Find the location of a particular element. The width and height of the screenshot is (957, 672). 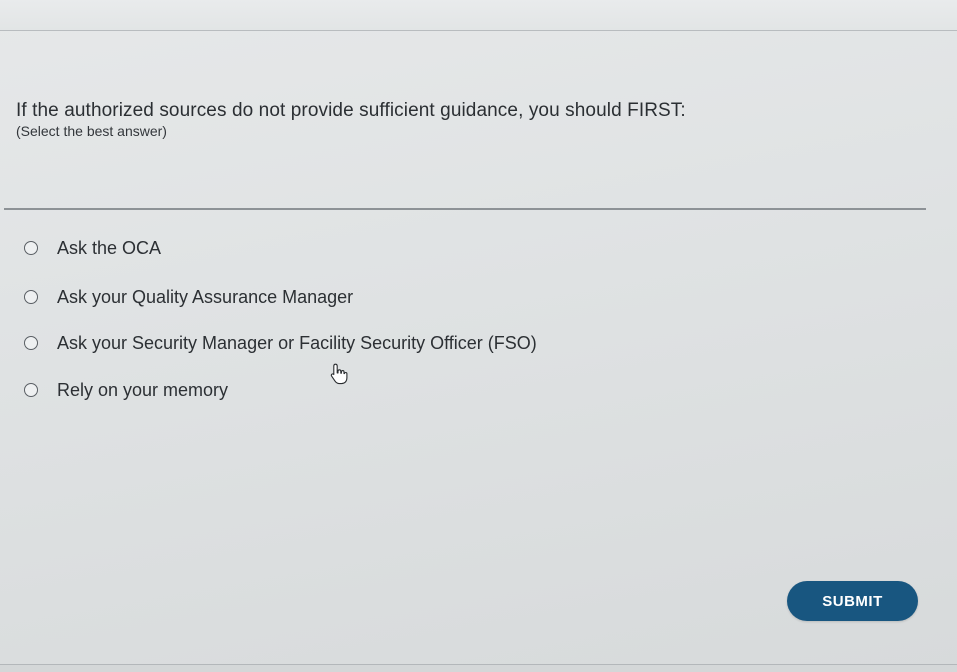

answer-label: Ask the OCA is located at coordinates (109, 247).